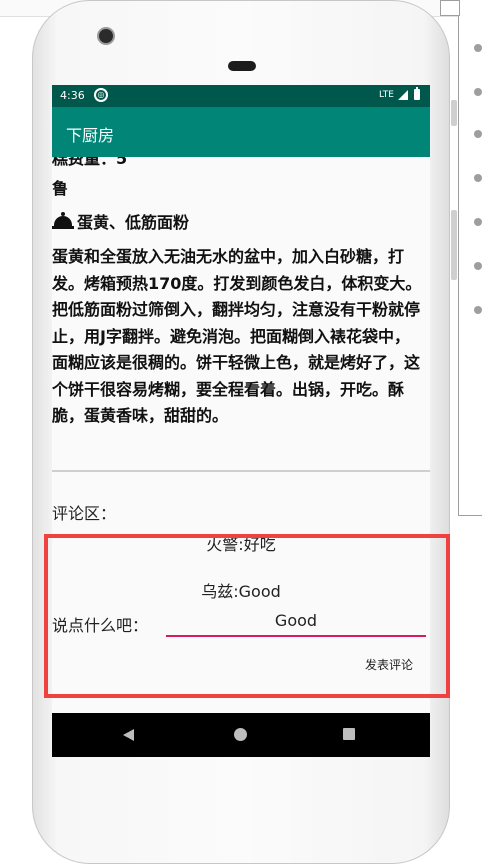 This screenshot has height=864, width=482. Describe the element at coordinates (133, 222) in the screenshot. I see `recipe-ingredients: 蛋黄、低筋面粉` at that location.